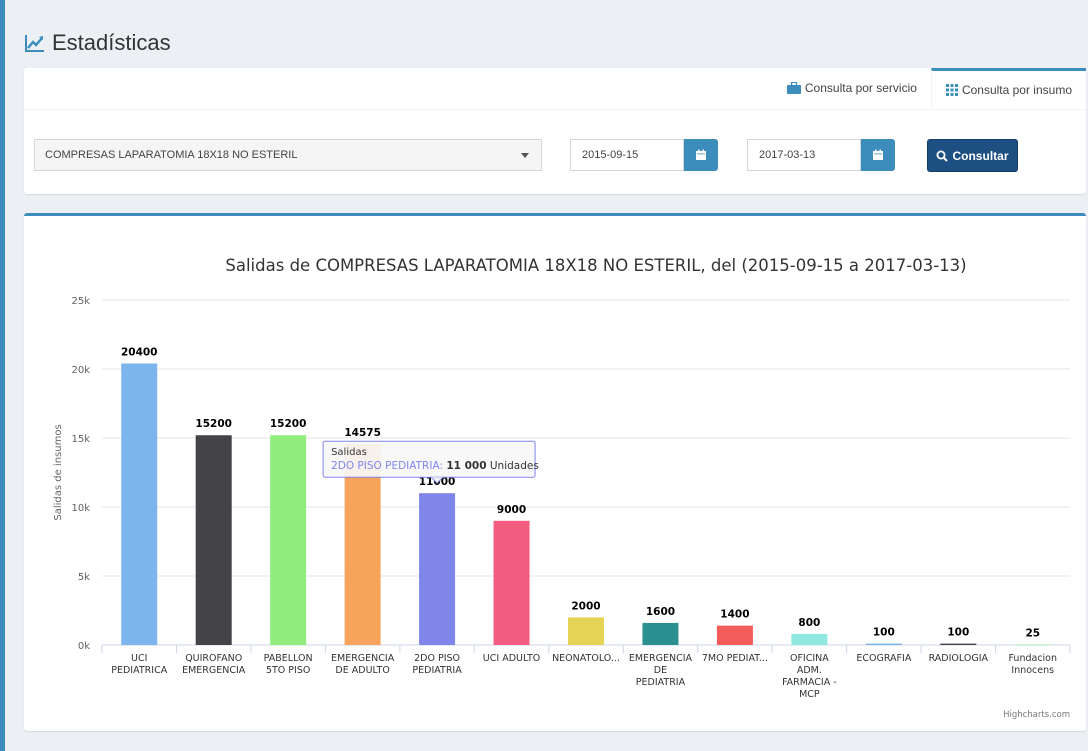  Describe the element at coordinates (80, 370) in the screenshot. I see `y-tick-label: 20k` at that location.